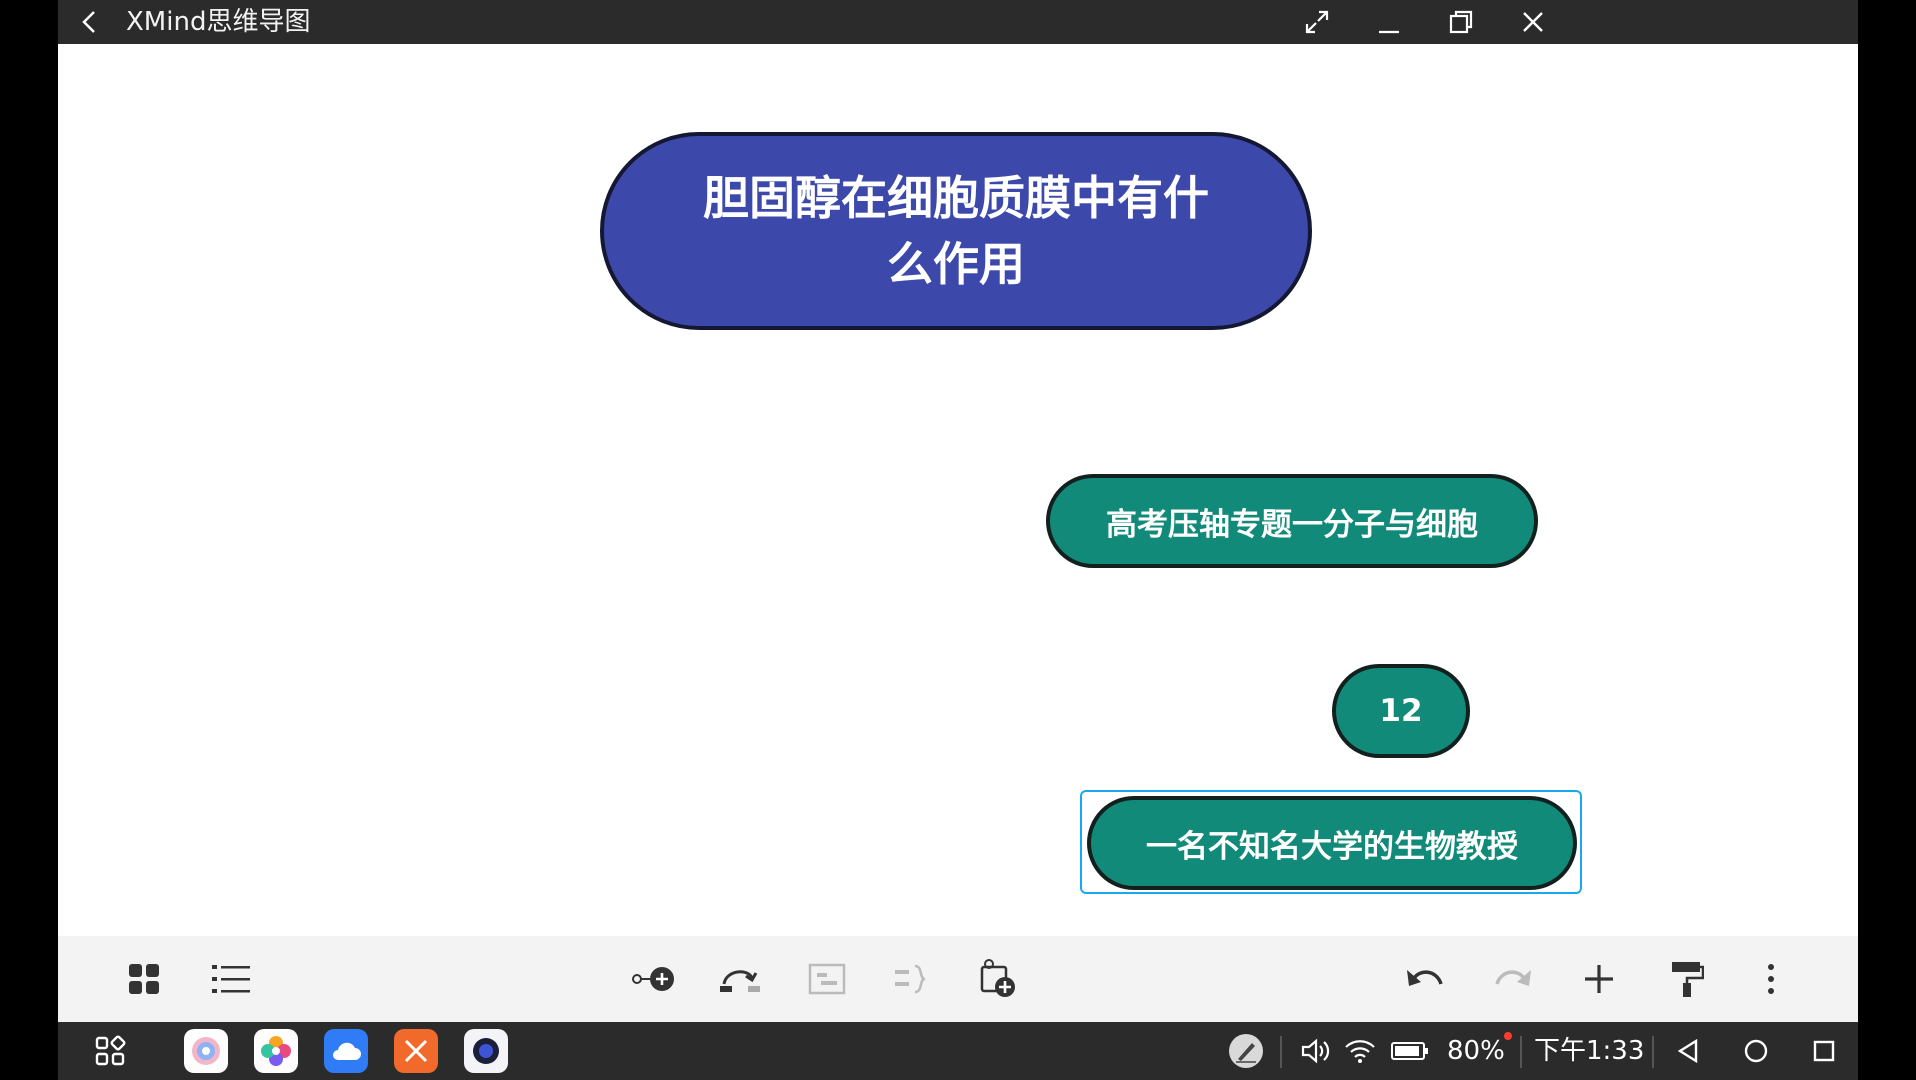 The image size is (1916, 1080). Describe the element at coordinates (1425, 979) in the screenshot. I see `undo-icon` at that location.